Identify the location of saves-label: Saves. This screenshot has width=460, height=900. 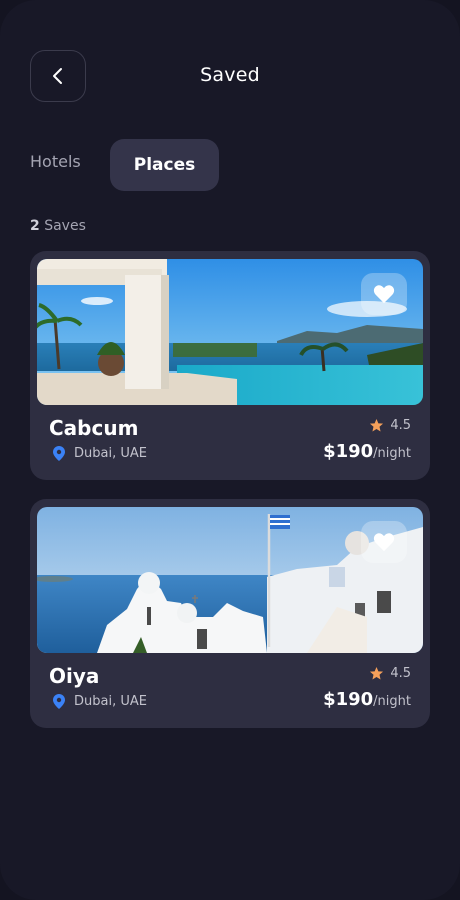
(65, 226).